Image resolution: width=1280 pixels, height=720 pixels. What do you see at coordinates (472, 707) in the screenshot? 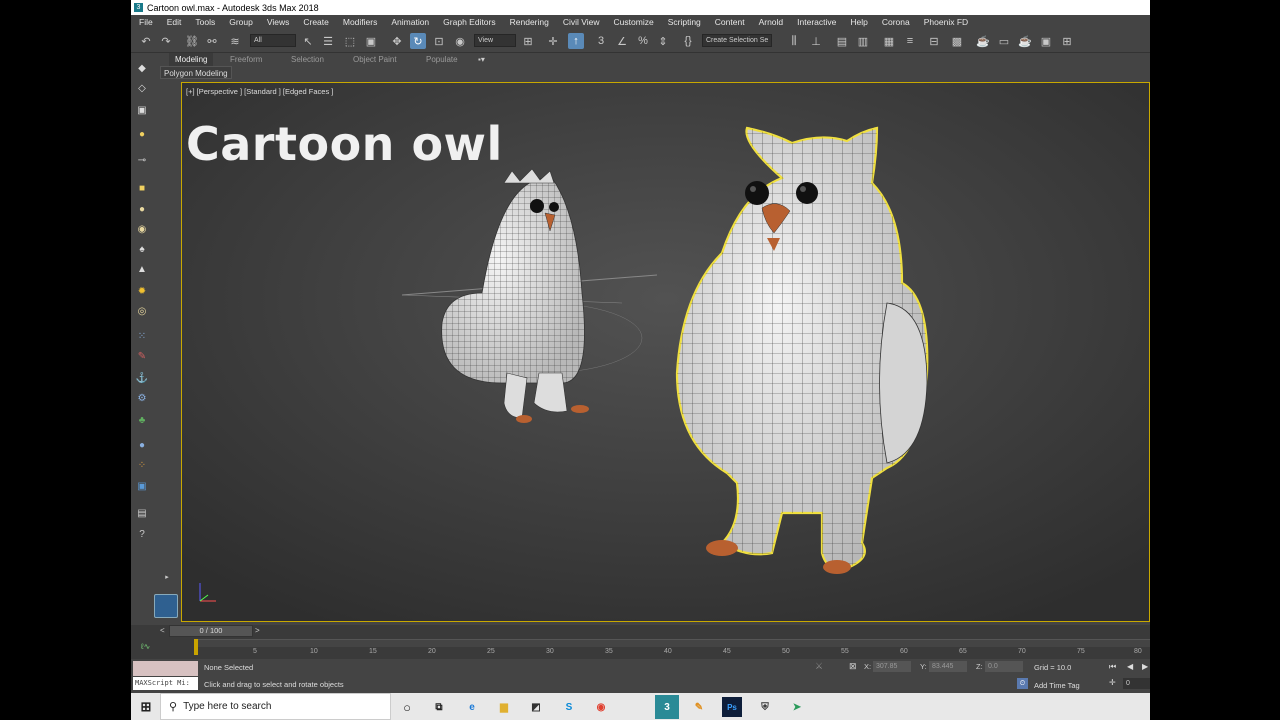
I see `edge-browser-icon: e` at bounding box center [472, 707].